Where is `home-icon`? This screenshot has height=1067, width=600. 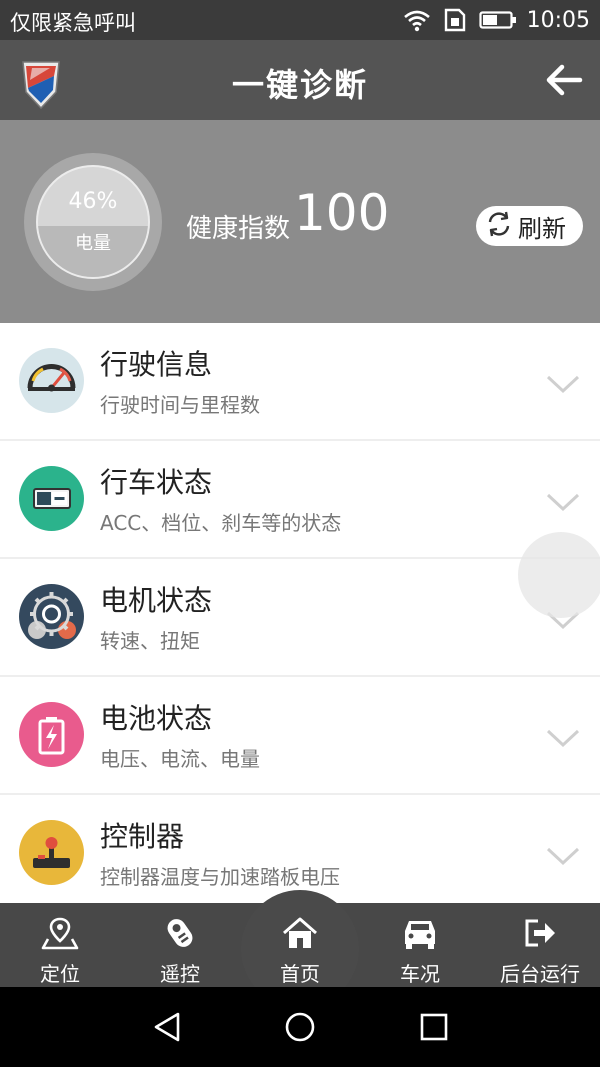
home-icon is located at coordinates (300, 933).